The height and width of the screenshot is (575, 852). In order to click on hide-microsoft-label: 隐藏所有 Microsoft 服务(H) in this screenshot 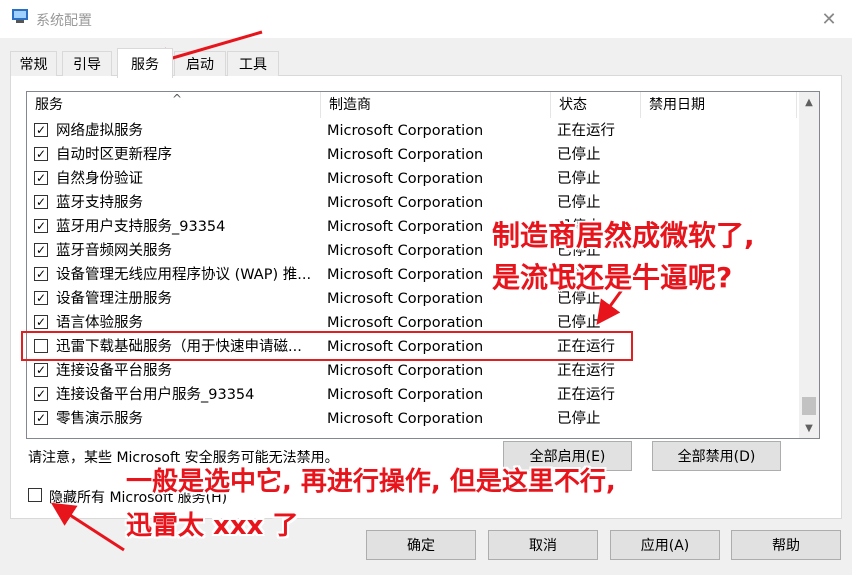, I will do `click(138, 498)`.